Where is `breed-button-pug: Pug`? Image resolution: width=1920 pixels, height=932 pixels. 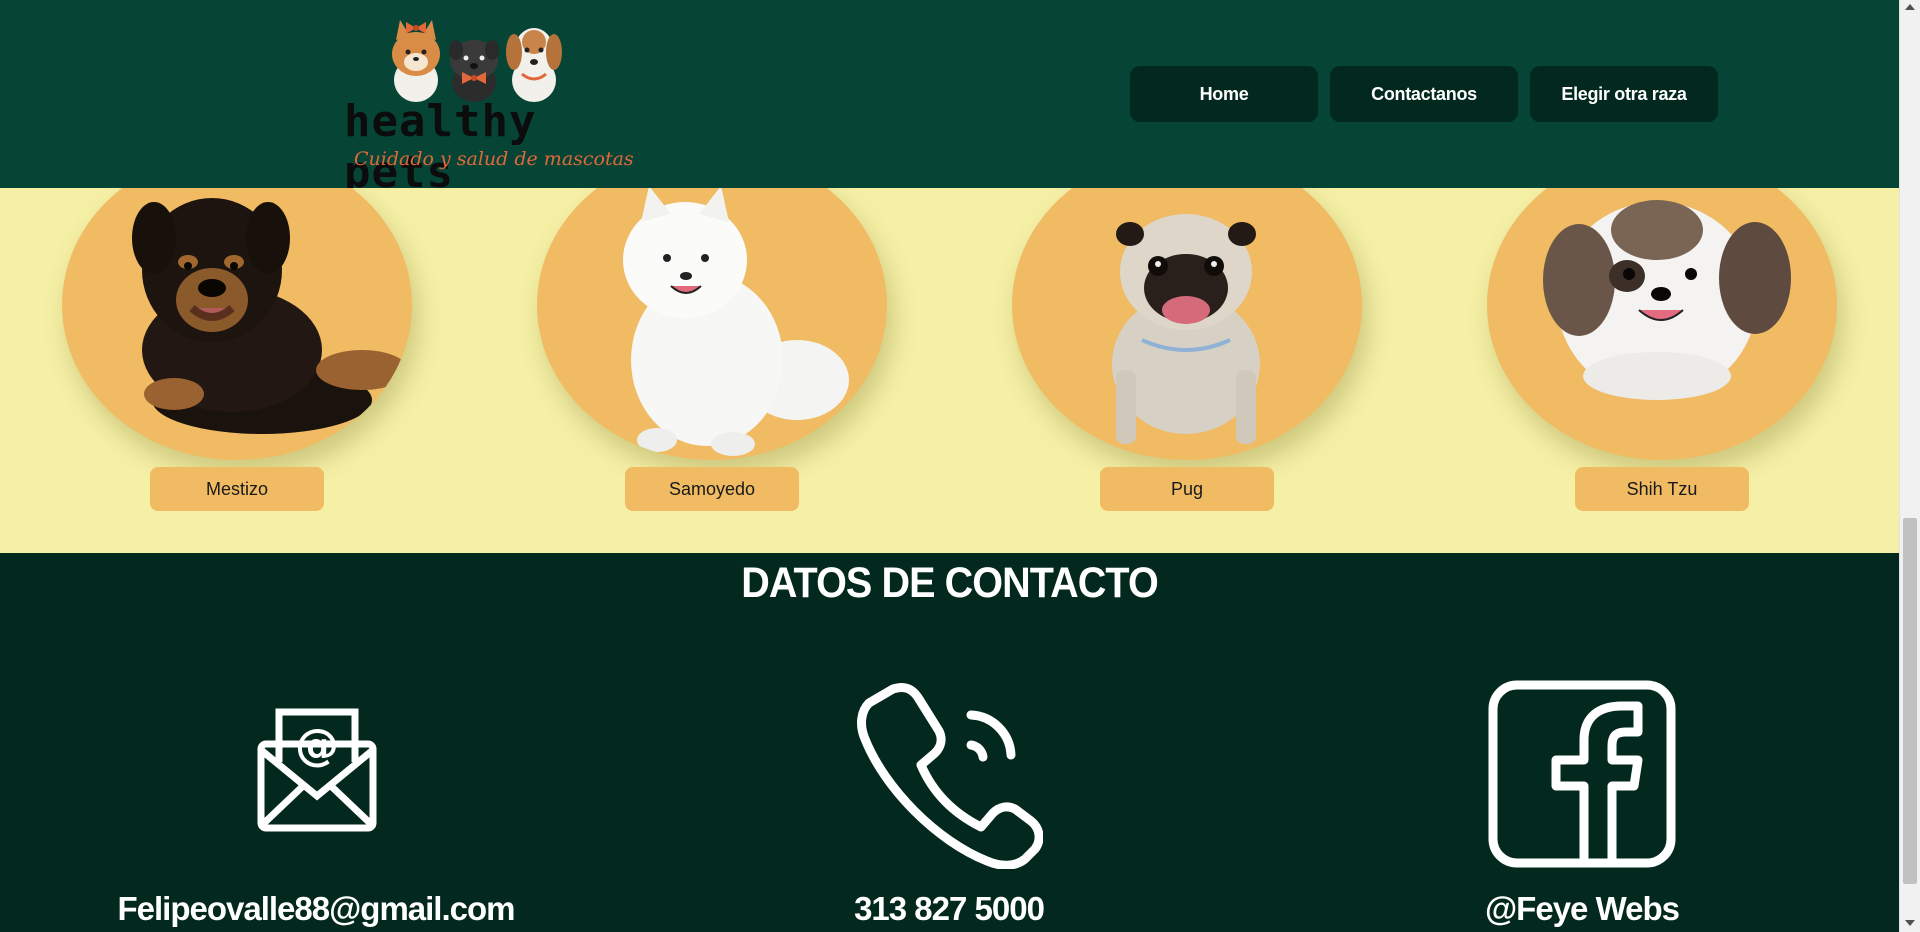 breed-button-pug: Pug is located at coordinates (1187, 489).